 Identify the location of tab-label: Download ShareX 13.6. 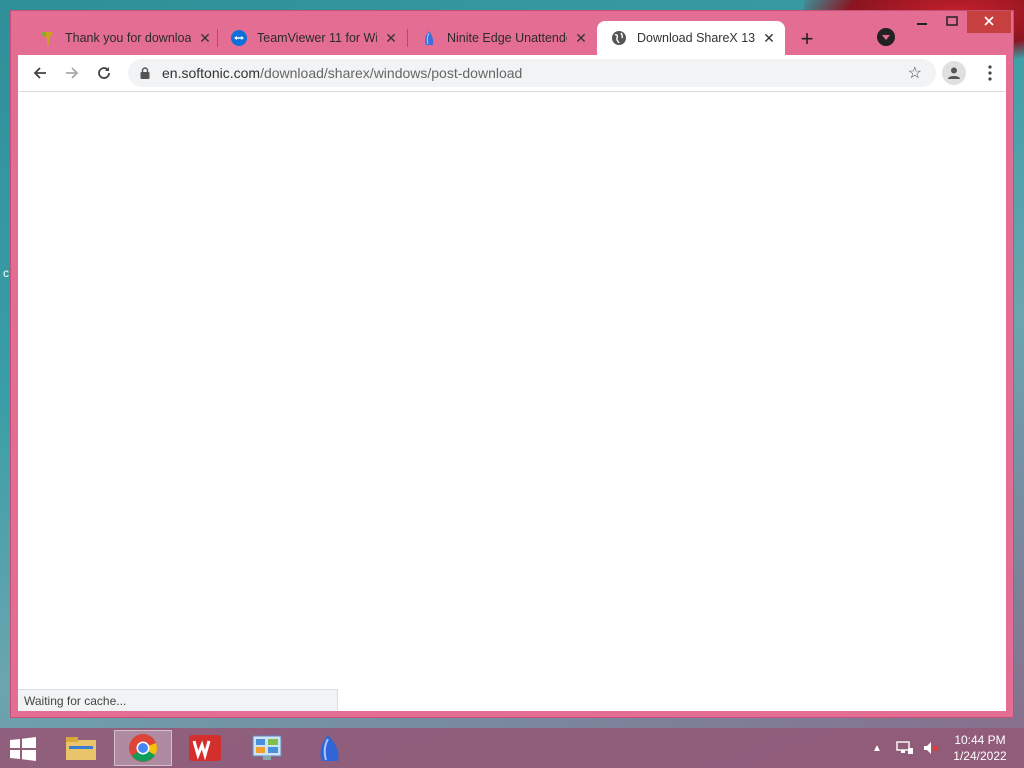
(696, 38).